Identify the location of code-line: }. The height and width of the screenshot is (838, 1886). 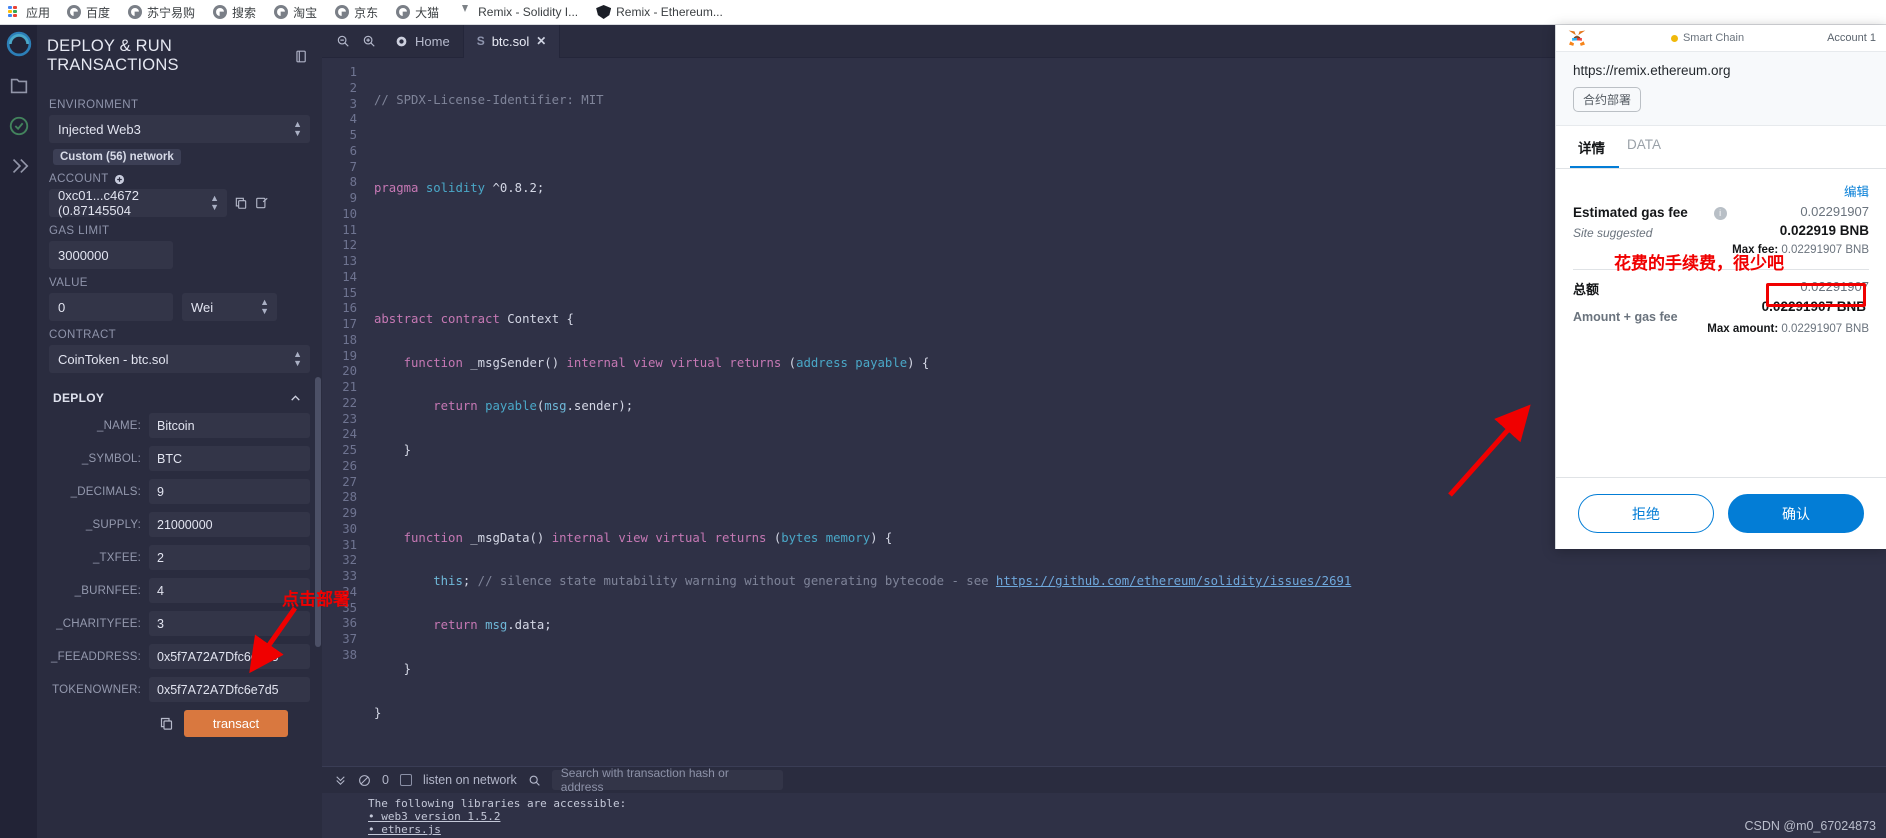
(393, 668).